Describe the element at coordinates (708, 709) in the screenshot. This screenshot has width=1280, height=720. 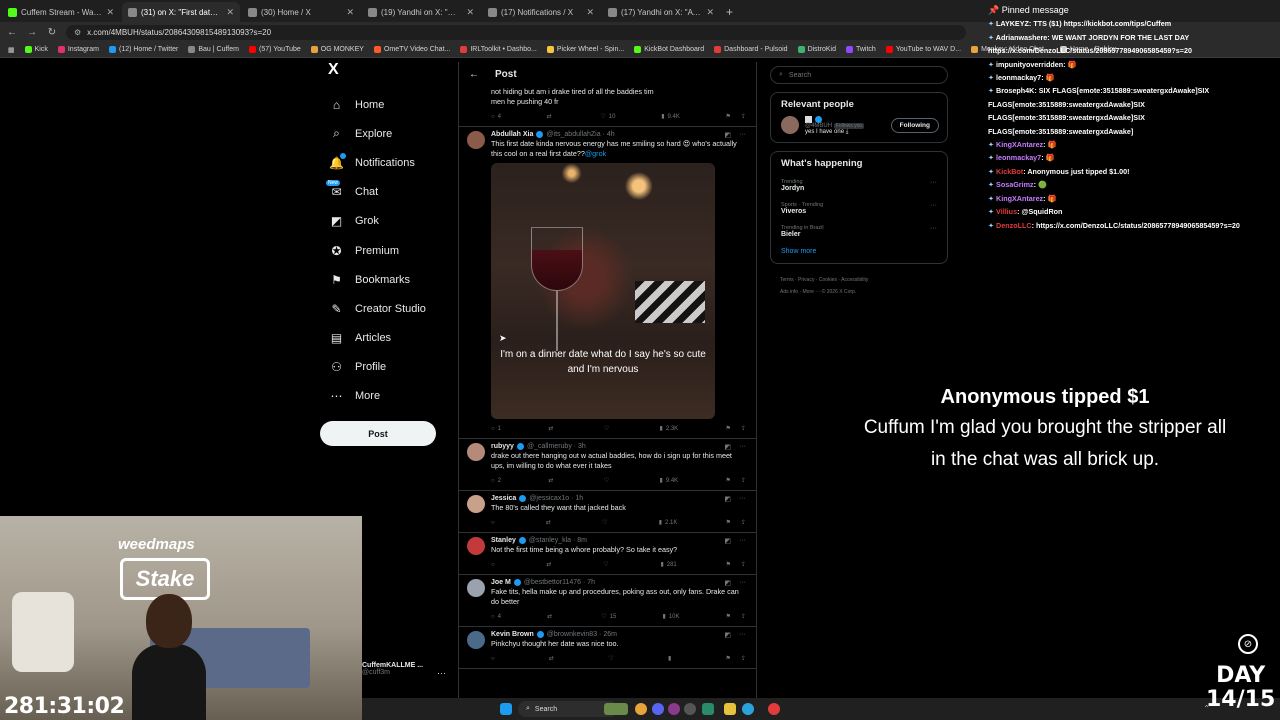
I see `terminal-icon` at that location.